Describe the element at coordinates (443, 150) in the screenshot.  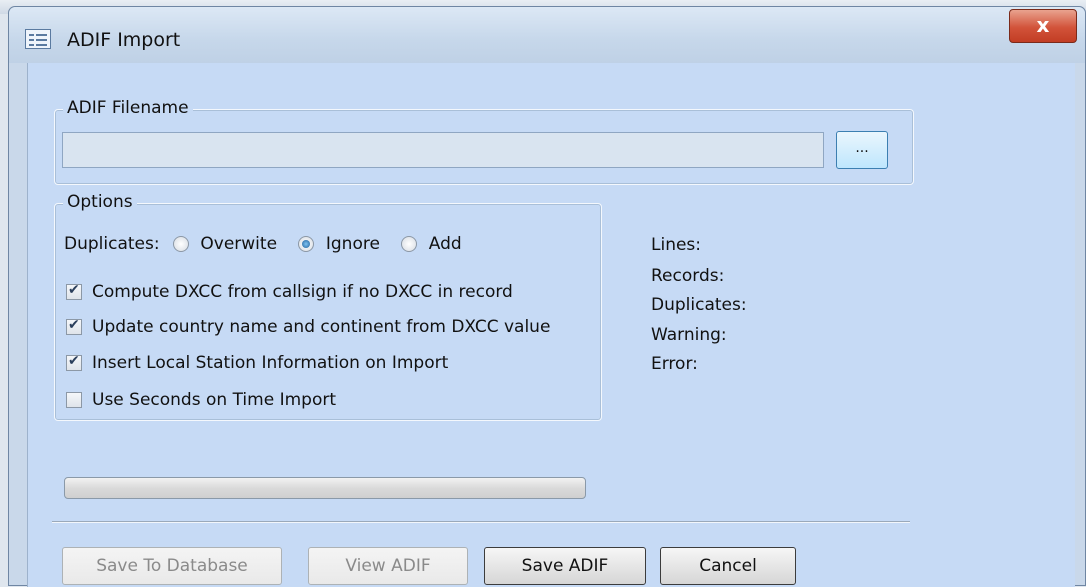
I see `filename-input` at that location.